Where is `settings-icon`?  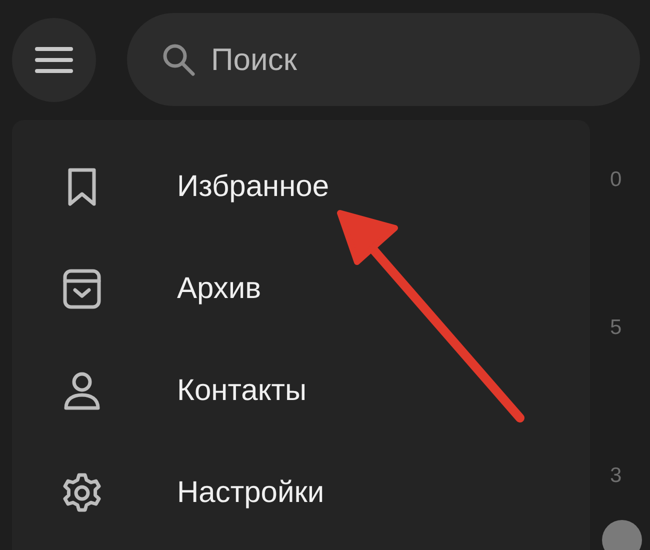
settings-icon is located at coordinates (82, 493).